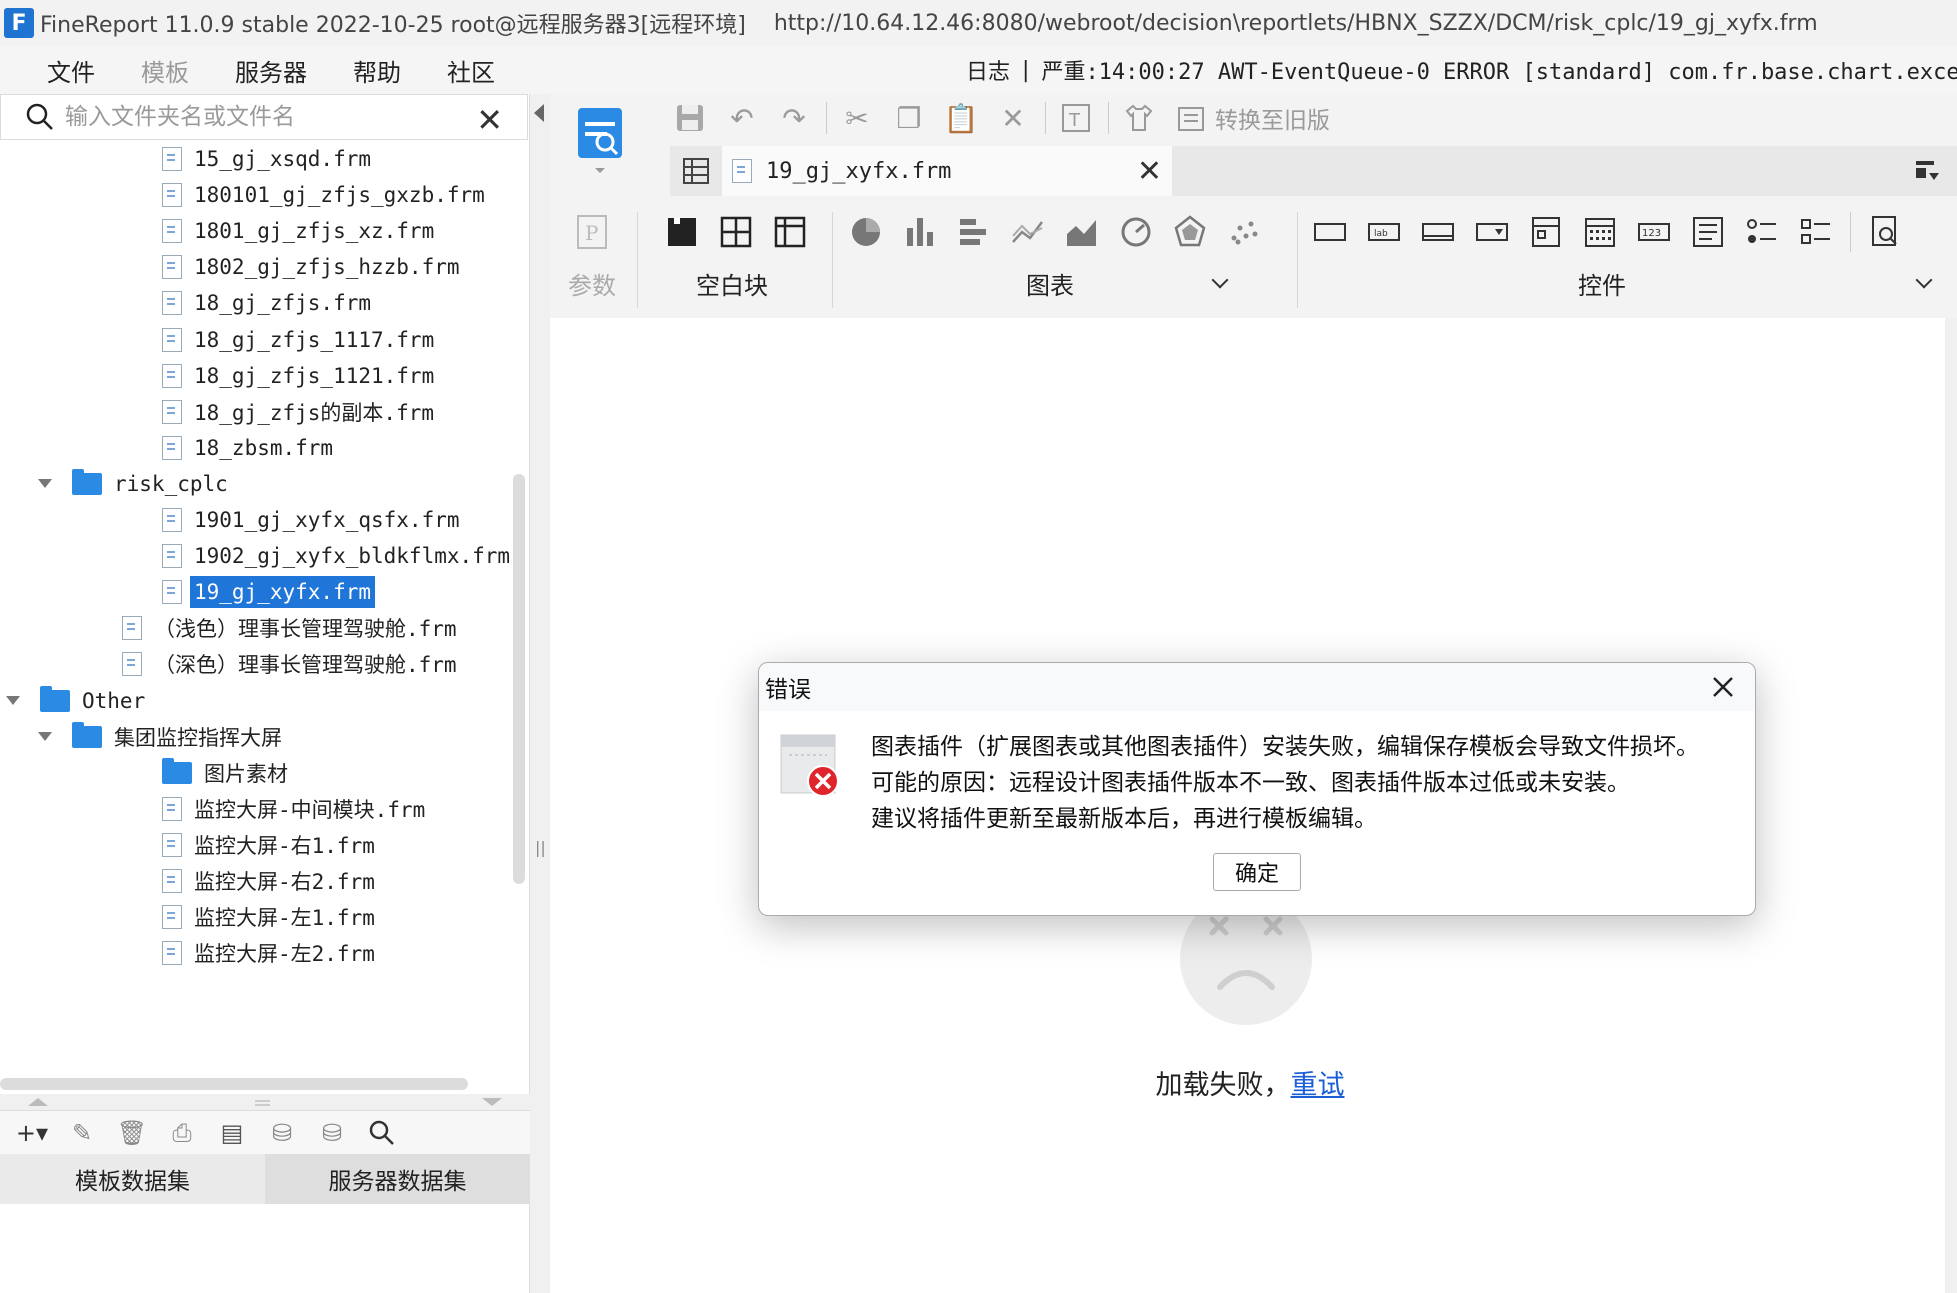 This screenshot has height=1293, width=1957. What do you see at coordinates (592, 232) in the screenshot?
I see `parameter-icon: P` at bounding box center [592, 232].